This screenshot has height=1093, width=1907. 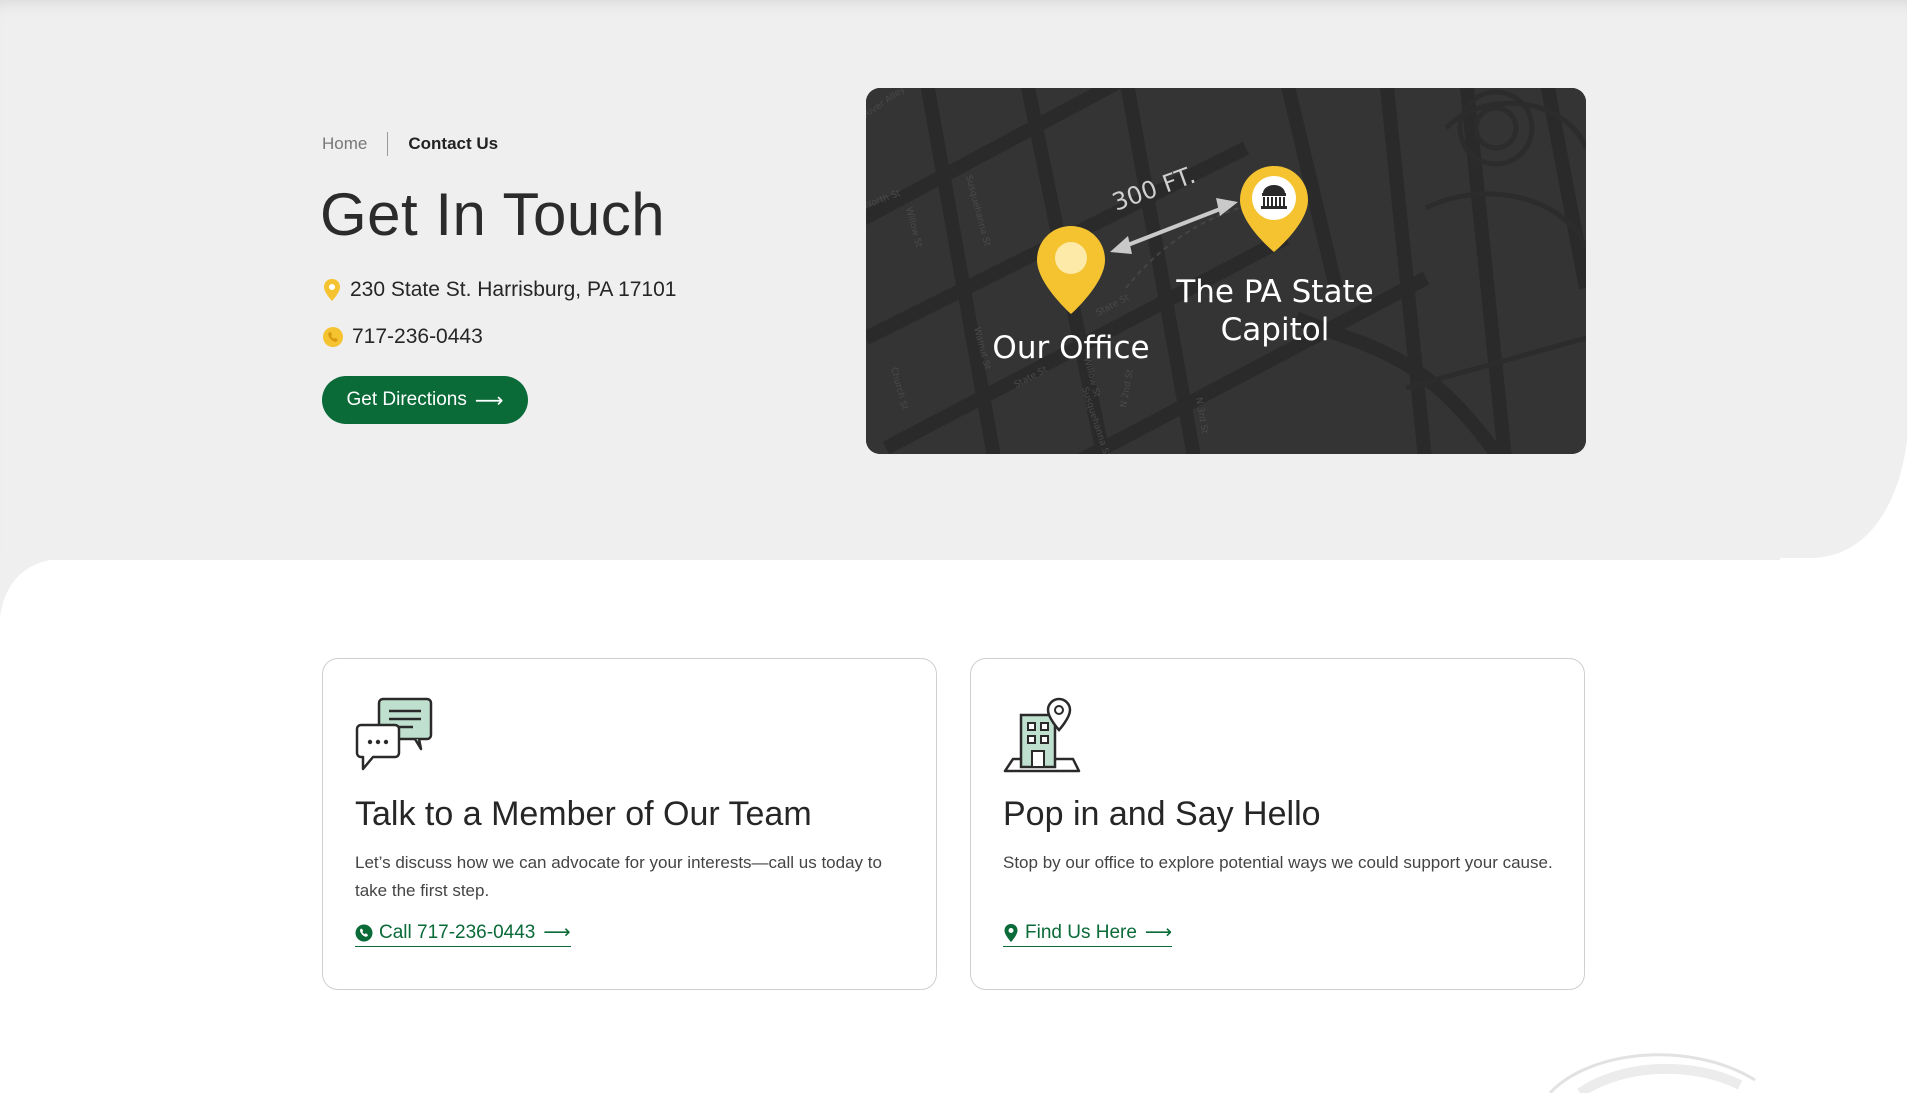 What do you see at coordinates (394, 734) in the screenshot?
I see `chat-bubbles-icon` at bounding box center [394, 734].